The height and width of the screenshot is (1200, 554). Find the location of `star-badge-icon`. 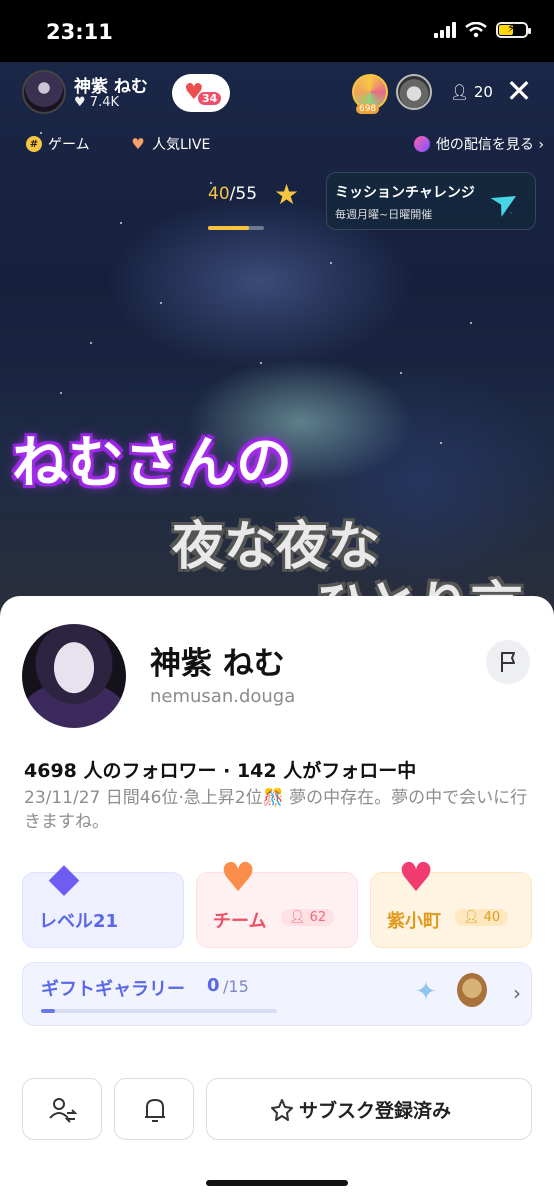

star-badge-icon is located at coordinates (282, 1110).